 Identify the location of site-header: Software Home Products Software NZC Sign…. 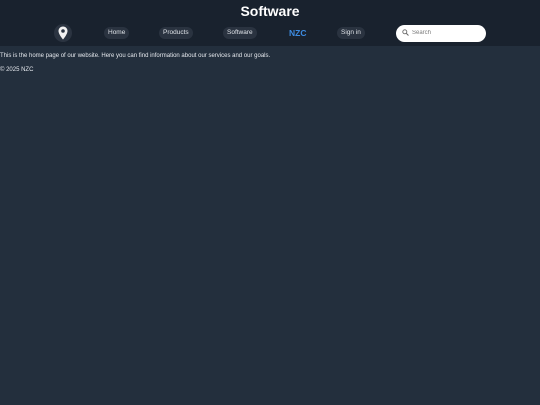
(270, 23).